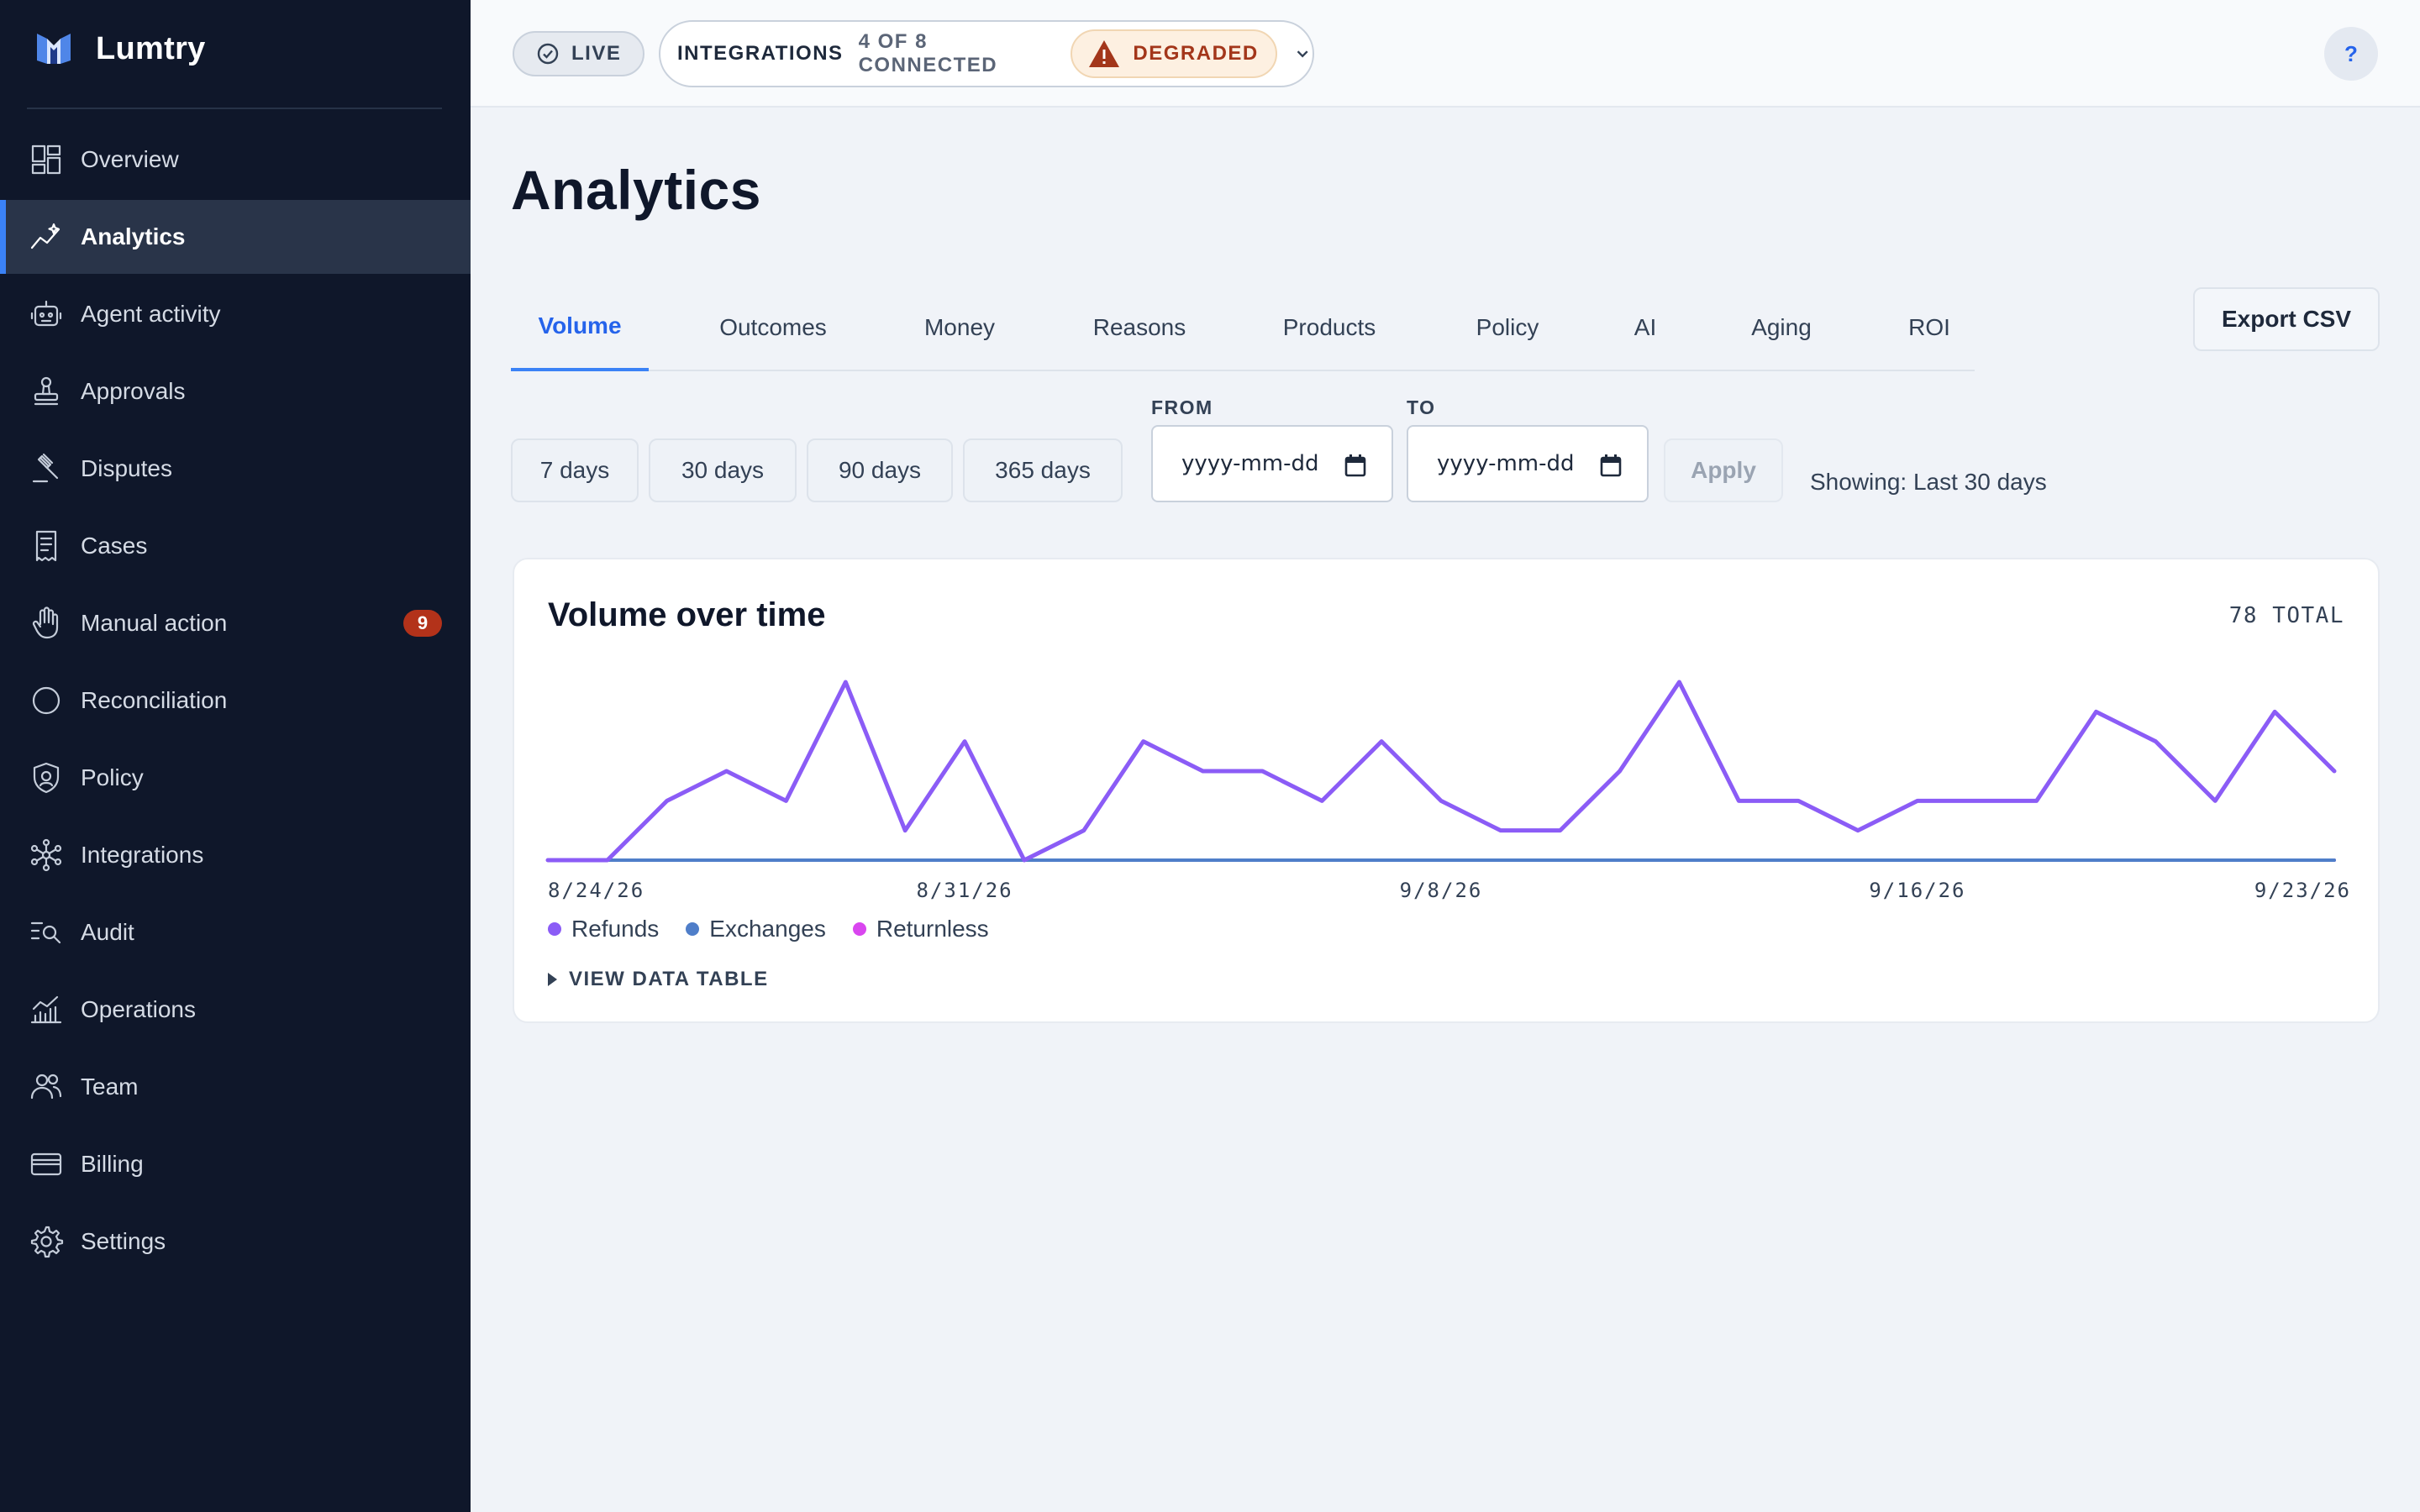  Describe the element at coordinates (1782, 327) in the screenshot. I see `tab-aging: Aging` at that location.